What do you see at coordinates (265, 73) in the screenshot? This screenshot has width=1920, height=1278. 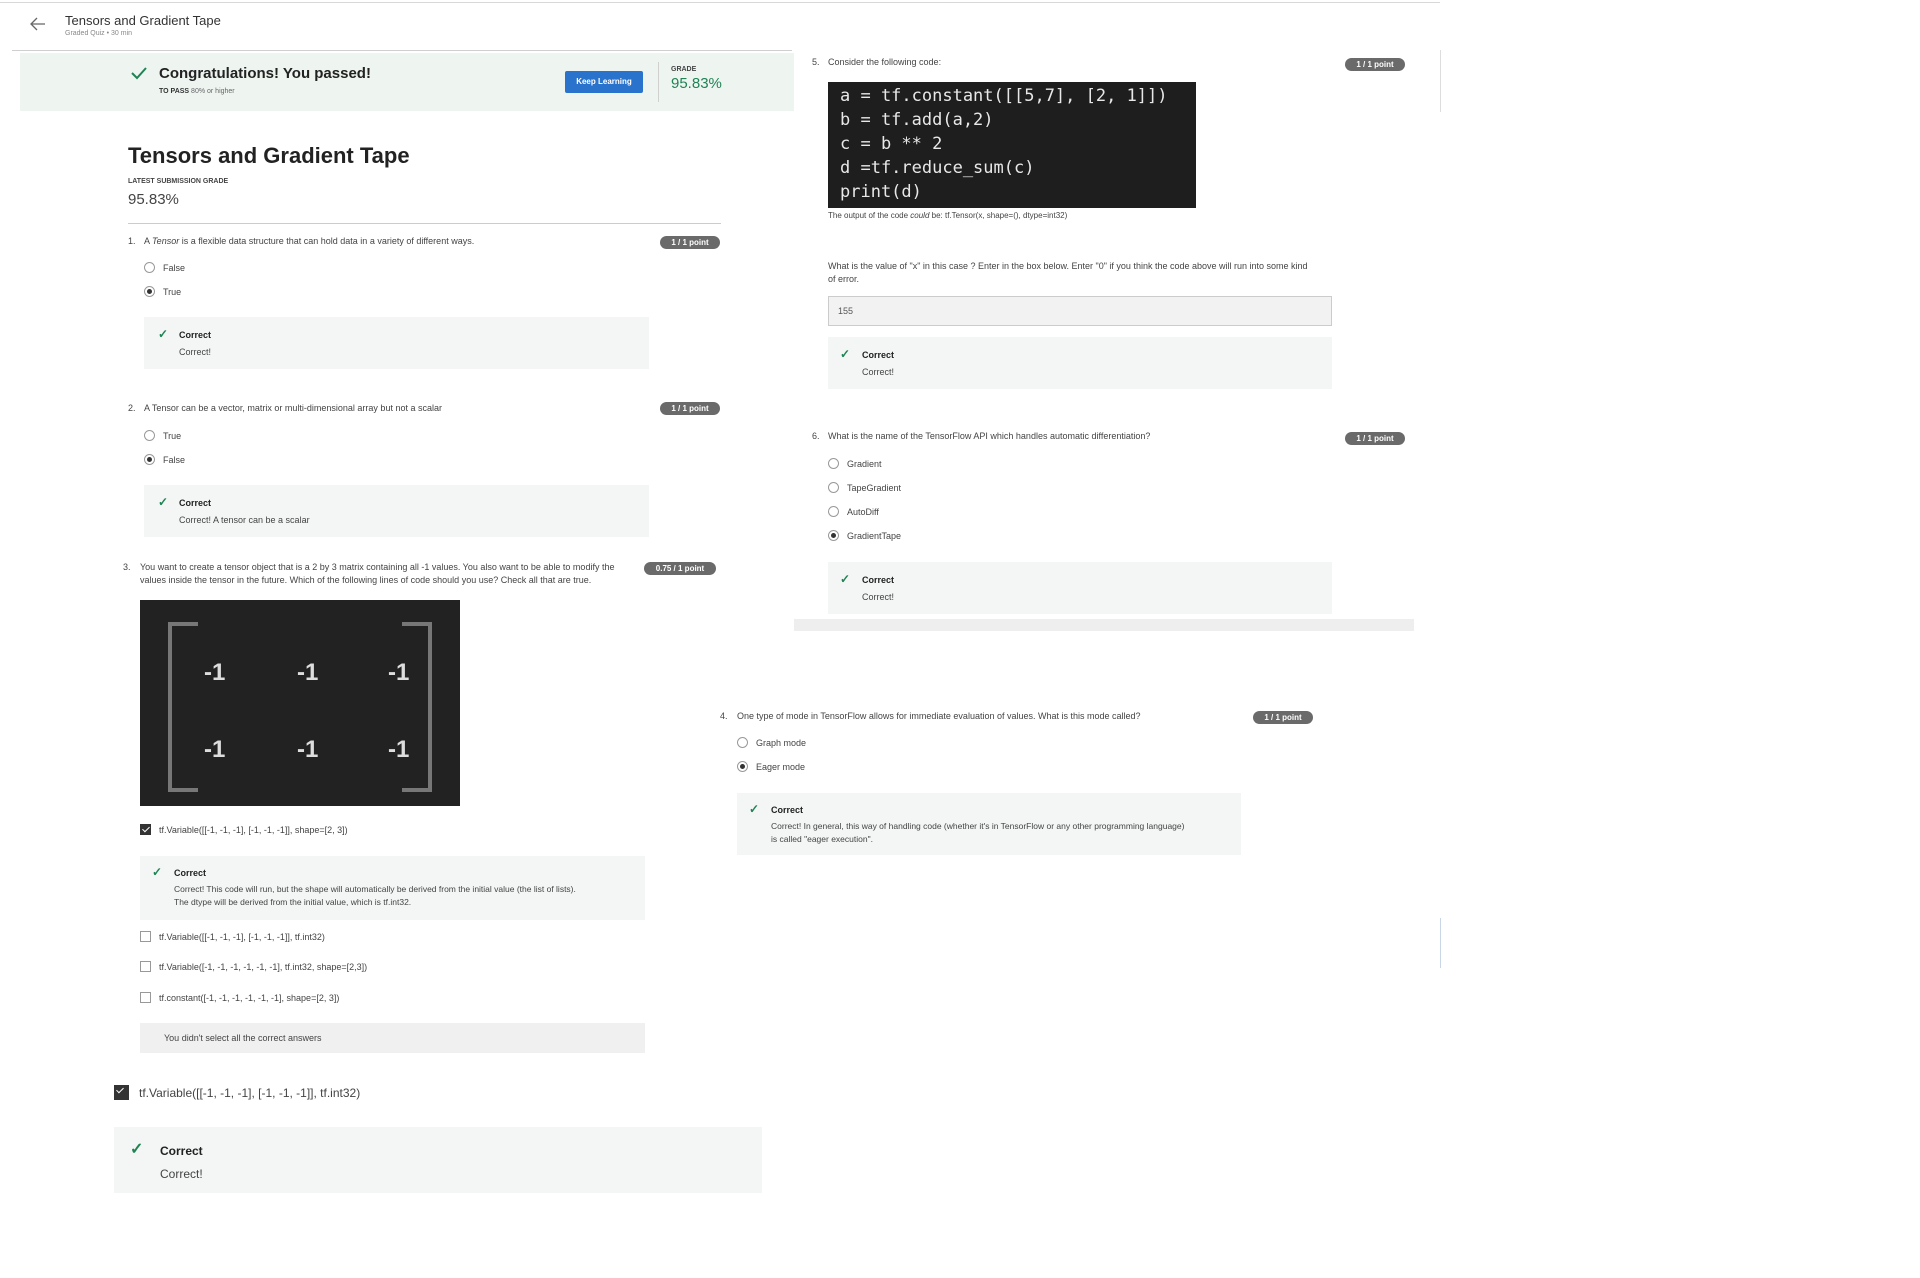 I see `pass-message: Congratulations! You passed!` at bounding box center [265, 73].